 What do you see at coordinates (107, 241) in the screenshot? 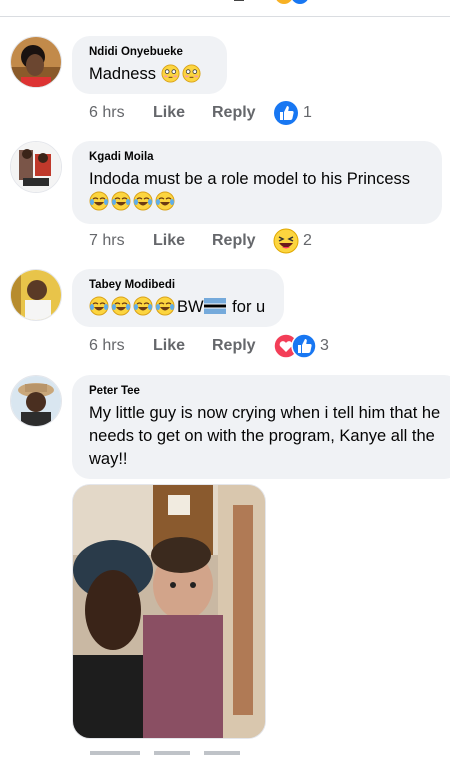
I see `comment-time: 7 hrs` at bounding box center [107, 241].